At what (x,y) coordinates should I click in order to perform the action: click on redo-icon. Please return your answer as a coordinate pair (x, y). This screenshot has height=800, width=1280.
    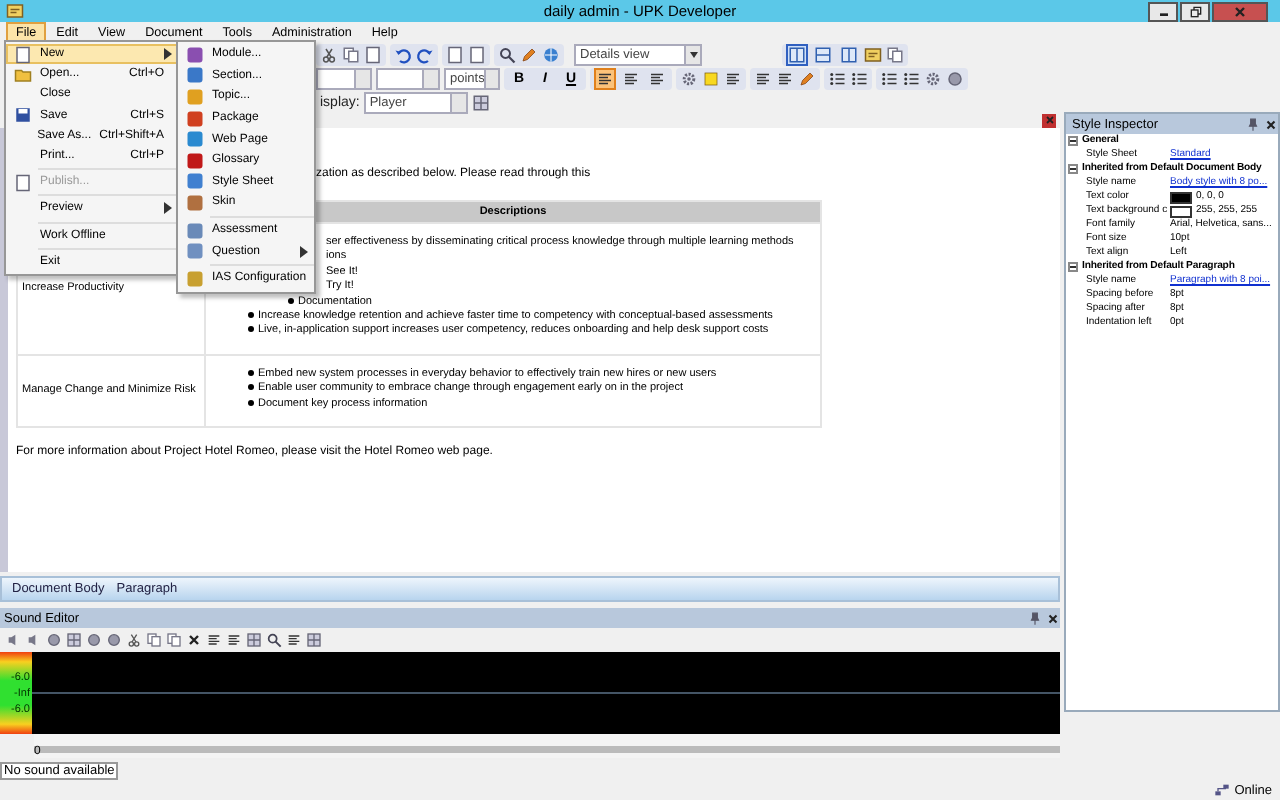
    Looking at the image, I should click on (425, 55).